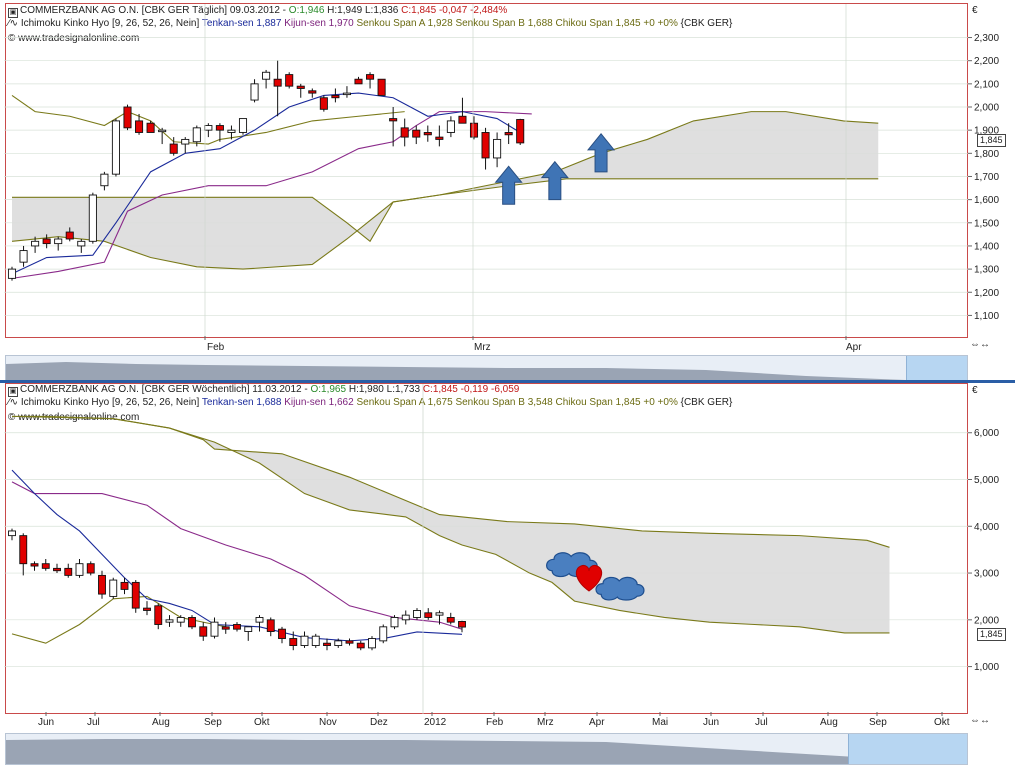  Describe the element at coordinates (829, 722) in the screenshot. I see `weekly-xaxis-label: Aug` at that location.